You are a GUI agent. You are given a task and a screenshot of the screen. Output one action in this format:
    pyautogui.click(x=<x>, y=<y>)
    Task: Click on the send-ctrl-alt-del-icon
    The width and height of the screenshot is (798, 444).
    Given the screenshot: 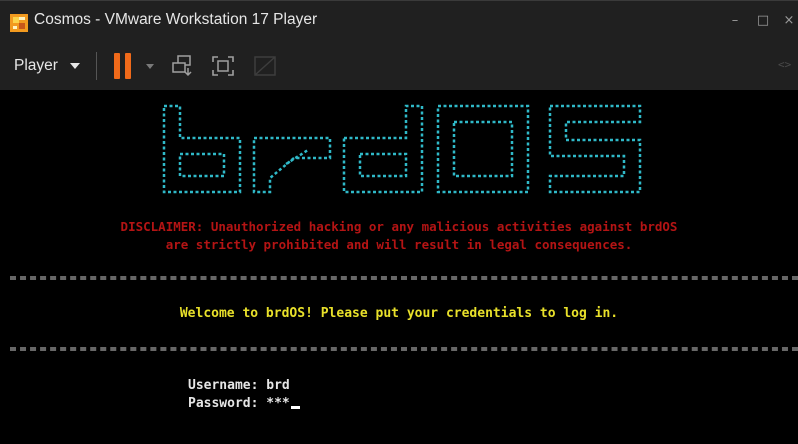 What is the action you would take?
    pyautogui.click(x=183, y=66)
    